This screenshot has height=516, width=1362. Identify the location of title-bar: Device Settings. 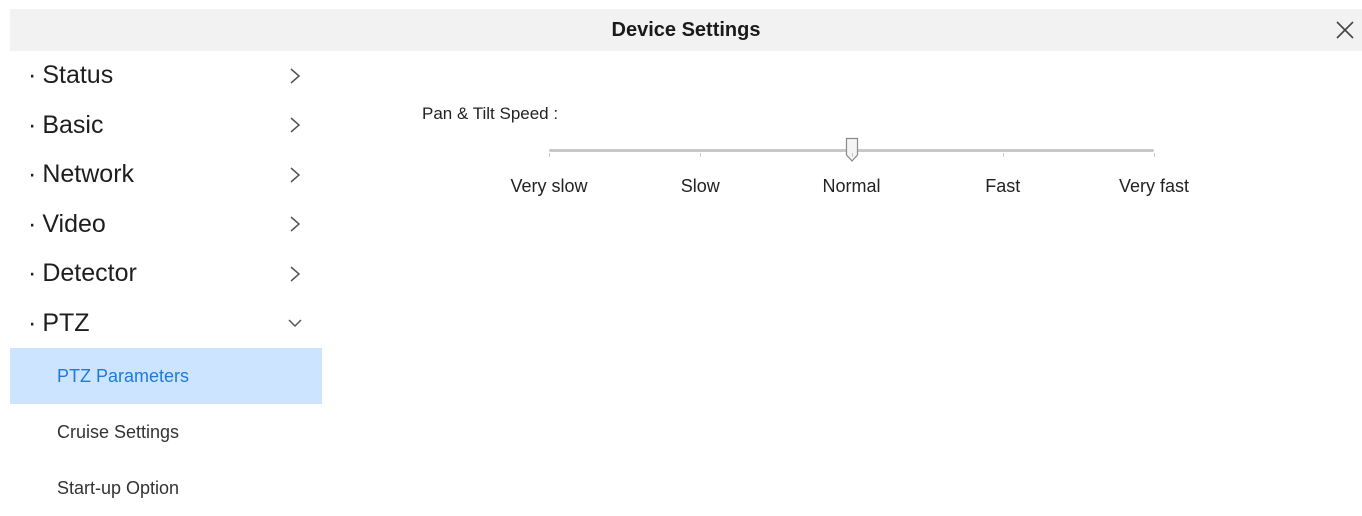
(686, 30).